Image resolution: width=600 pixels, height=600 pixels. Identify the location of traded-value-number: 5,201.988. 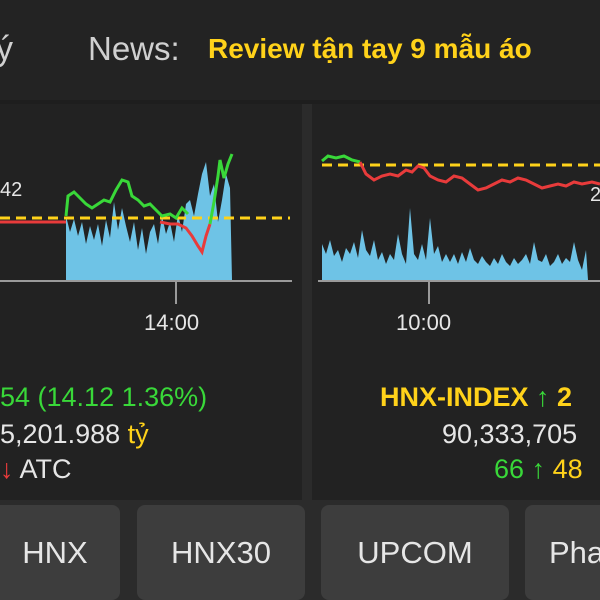
(60, 434).